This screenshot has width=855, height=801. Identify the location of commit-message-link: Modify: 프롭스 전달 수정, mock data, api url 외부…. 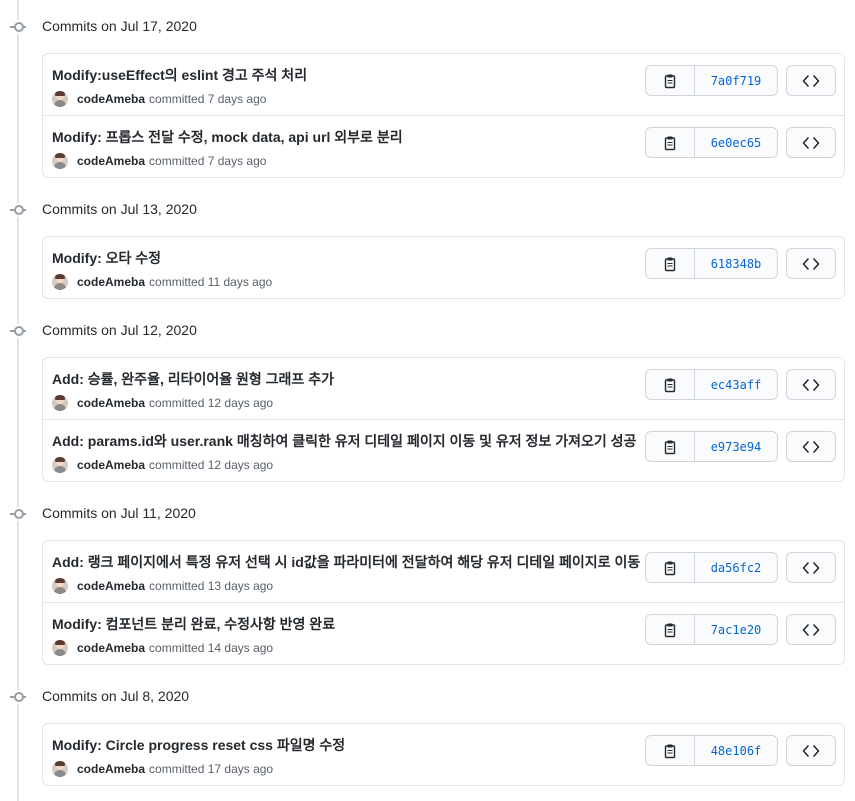
(227, 137).